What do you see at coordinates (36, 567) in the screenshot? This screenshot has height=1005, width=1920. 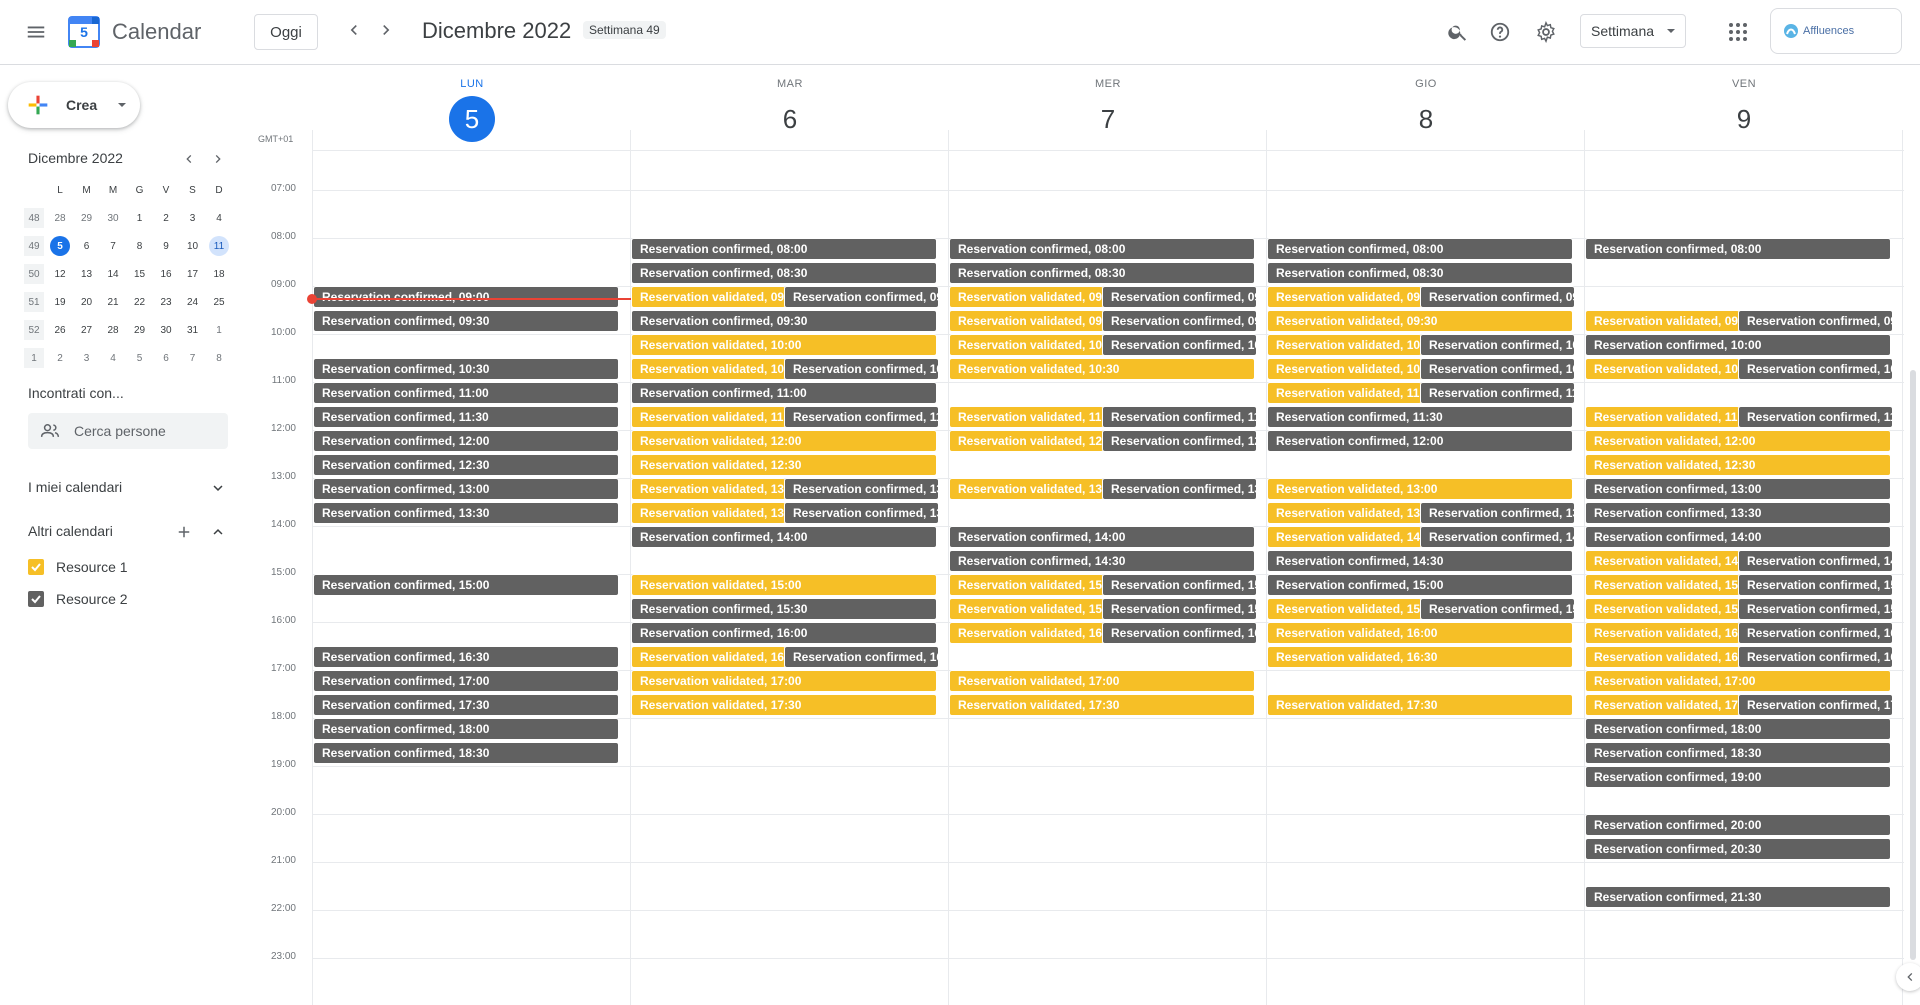 I see `checkbox-icon` at bounding box center [36, 567].